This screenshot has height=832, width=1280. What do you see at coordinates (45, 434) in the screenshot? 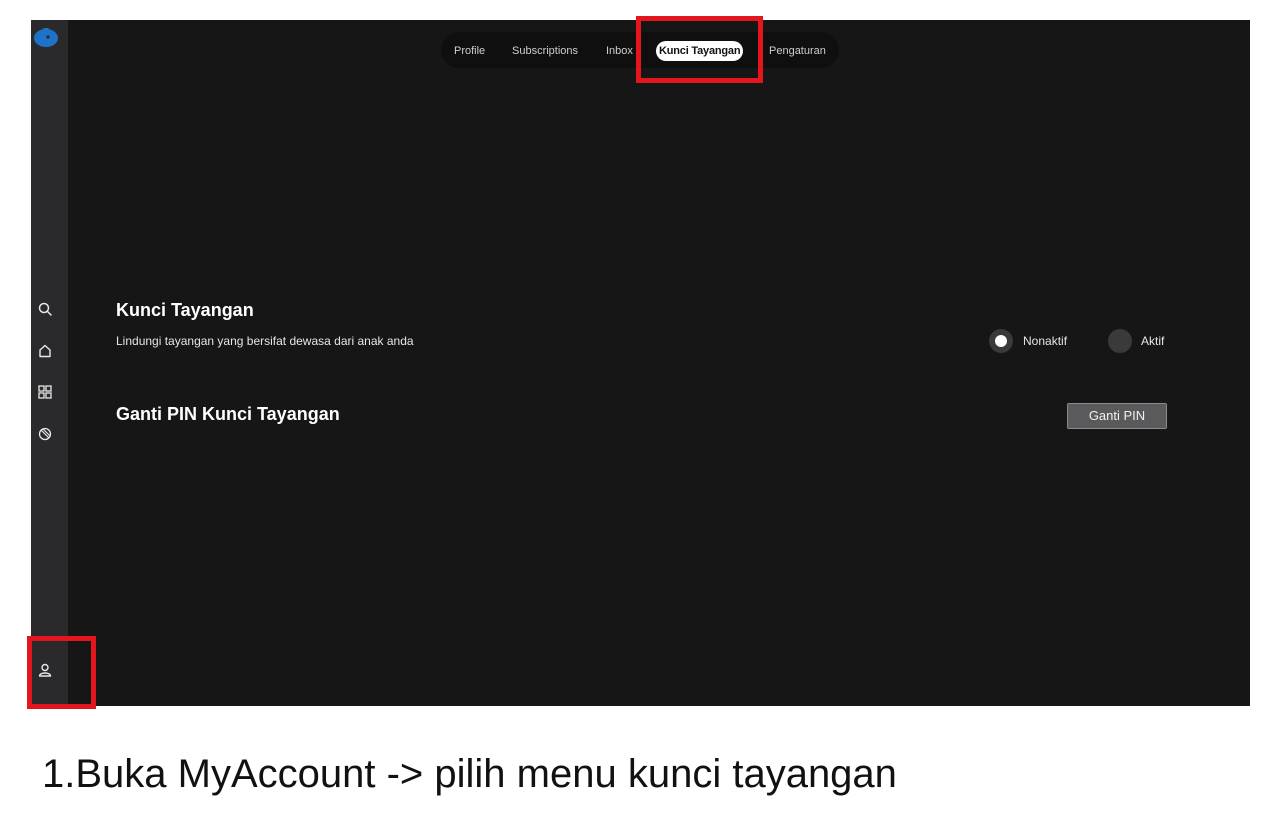
I see `sports-icon` at bounding box center [45, 434].